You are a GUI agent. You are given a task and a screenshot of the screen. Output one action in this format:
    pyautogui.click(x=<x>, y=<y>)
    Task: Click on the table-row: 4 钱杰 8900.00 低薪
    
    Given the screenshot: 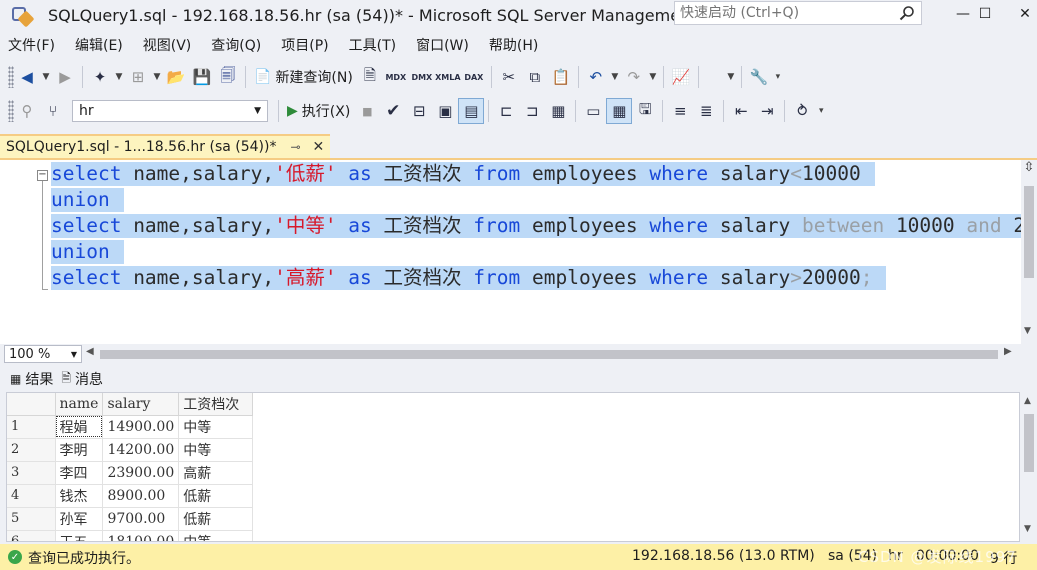 What is the action you would take?
    pyautogui.click(x=130, y=496)
    